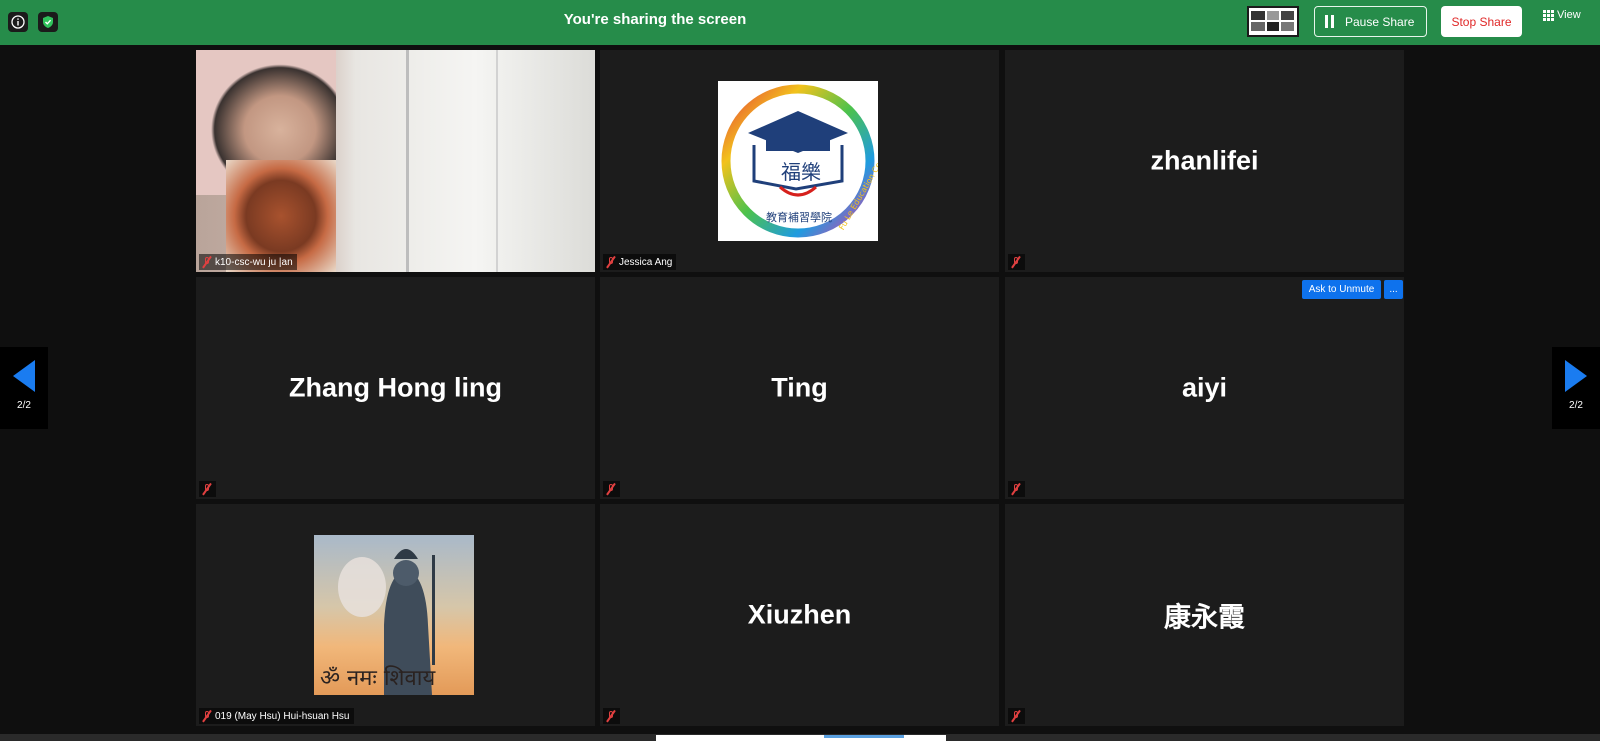 The height and width of the screenshot is (741, 1600). What do you see at coordinates (1576, 405) in the screenshot?
I see `page-indicator-right: 2/2` at bounding box center [1576, 405].